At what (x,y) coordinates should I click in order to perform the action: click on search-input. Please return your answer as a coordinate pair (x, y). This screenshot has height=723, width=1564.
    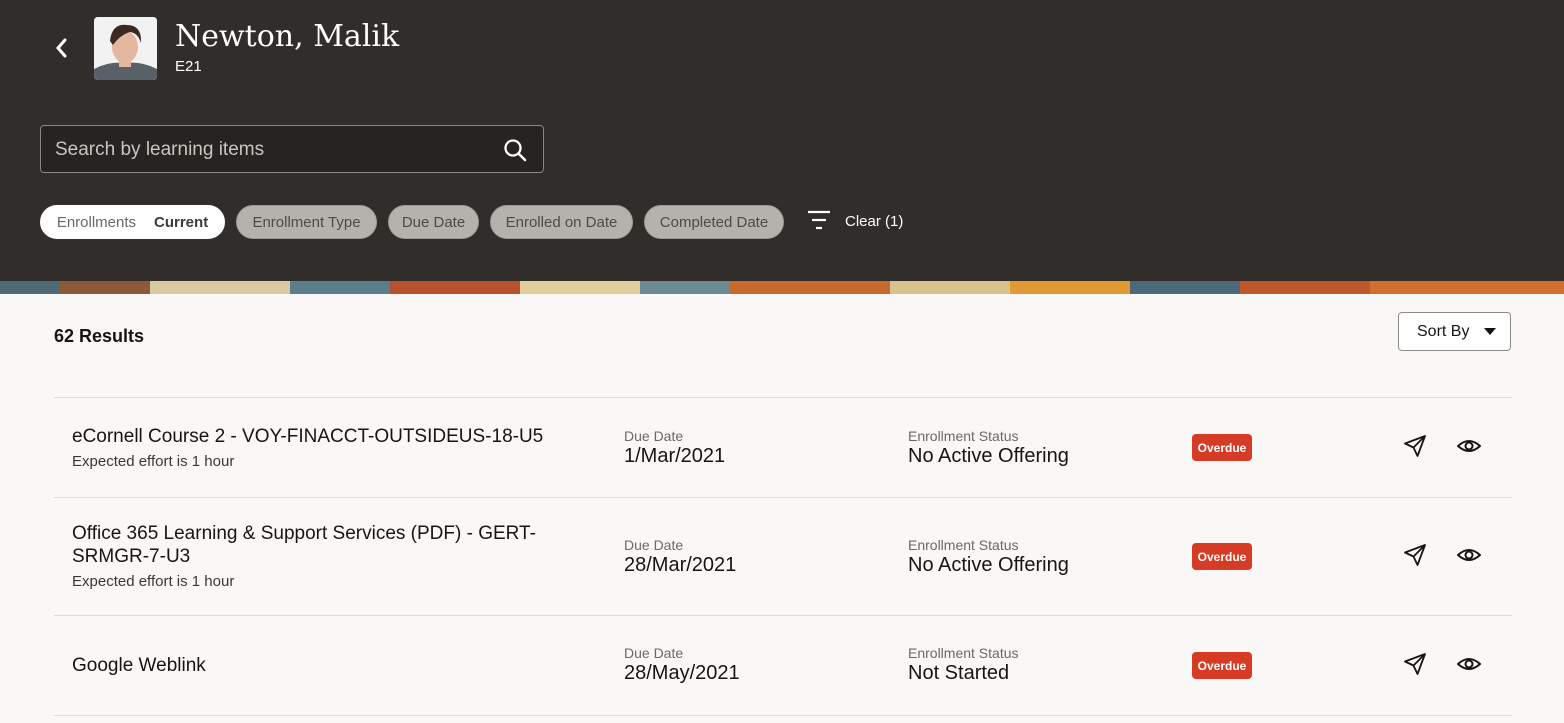
    Looking at the image, I should click on (269, 150).